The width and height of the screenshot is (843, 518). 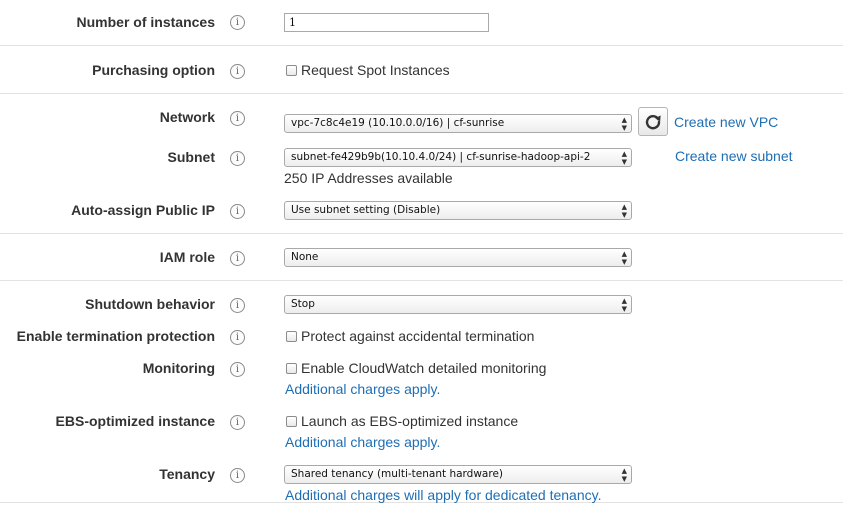 What do you see at coordinates (362, 389) in the screenshot?
I see `monitoring-charges-link: Additional charges apply.` at bounding box center [362, 389].